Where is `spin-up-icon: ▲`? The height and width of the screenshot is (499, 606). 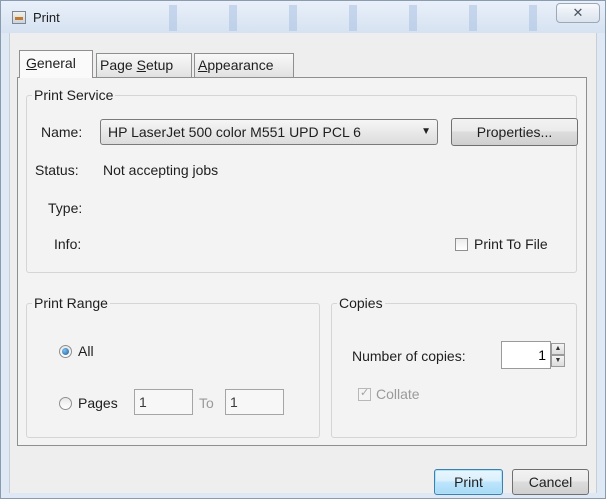
spin-up-icon: ▲ is located at coordinates (558, 349).